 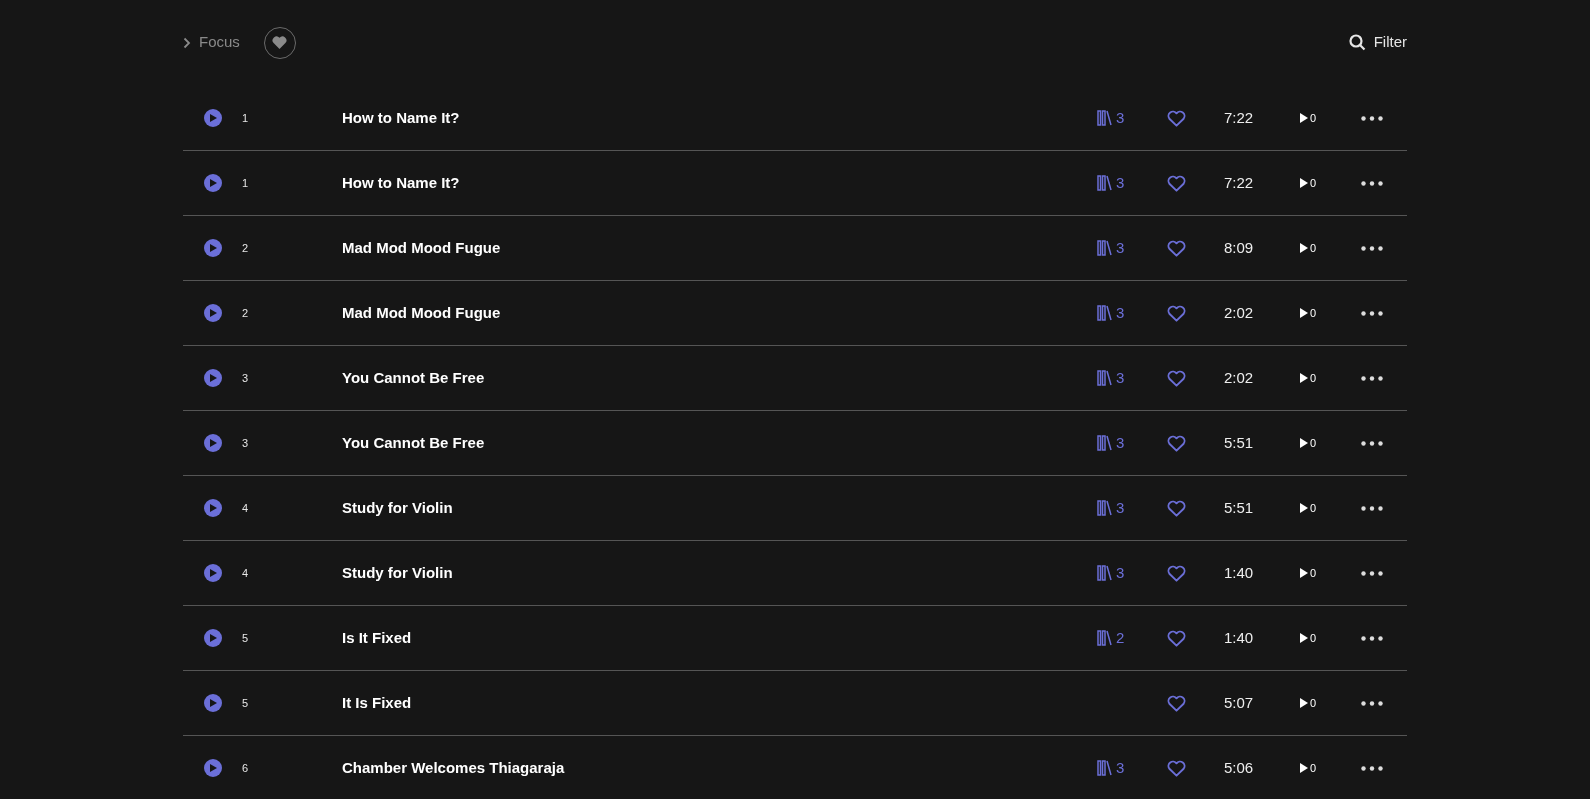 What do you see at coordinates (1357, 42) in the screenshot?
I see `search-icon` at bounding box center [1357, 42].